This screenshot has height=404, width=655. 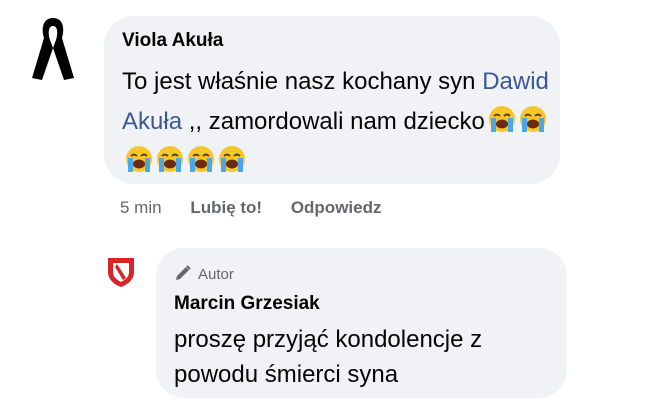 What do you see at coordinates (141, 208) in the screenshot?
I see `comment-timestamp: 5 min` at bounding box center [141, 208].